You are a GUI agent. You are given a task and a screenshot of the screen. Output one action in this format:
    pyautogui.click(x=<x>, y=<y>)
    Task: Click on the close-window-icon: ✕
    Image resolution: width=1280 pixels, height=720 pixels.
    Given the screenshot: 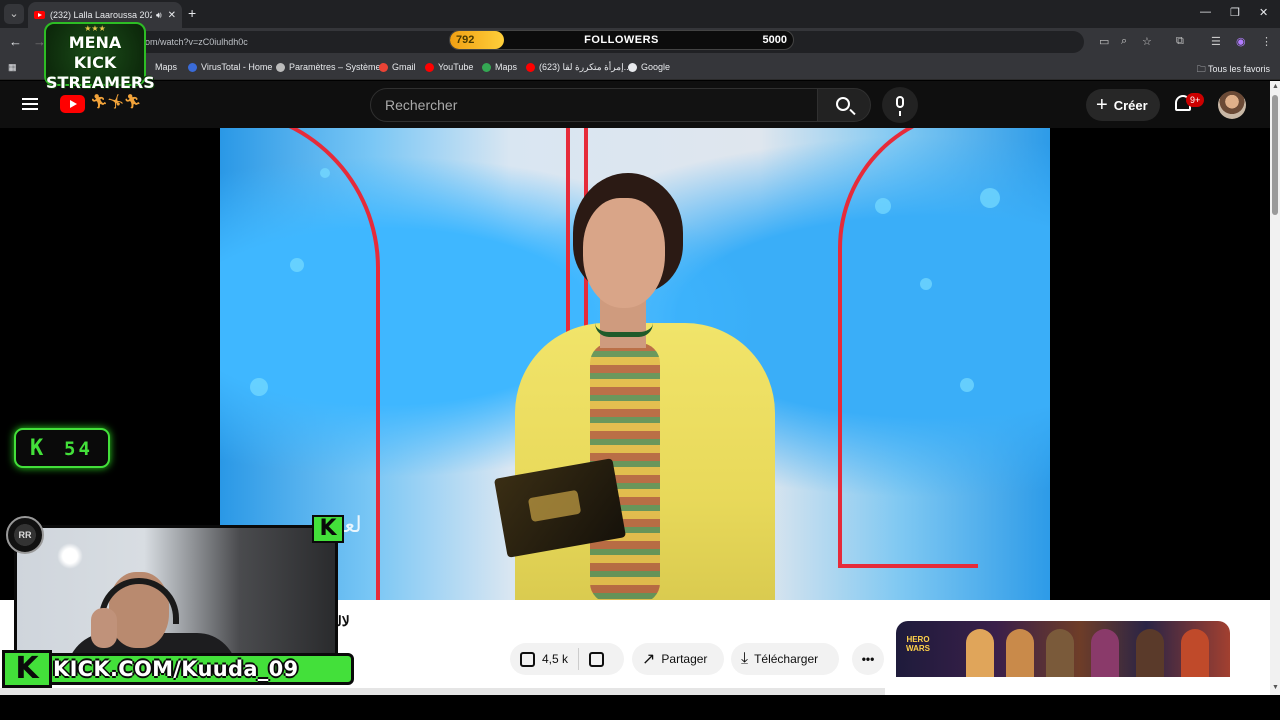 What is the action you would take?
    pyautogui.click(x=1263, y=12)
    